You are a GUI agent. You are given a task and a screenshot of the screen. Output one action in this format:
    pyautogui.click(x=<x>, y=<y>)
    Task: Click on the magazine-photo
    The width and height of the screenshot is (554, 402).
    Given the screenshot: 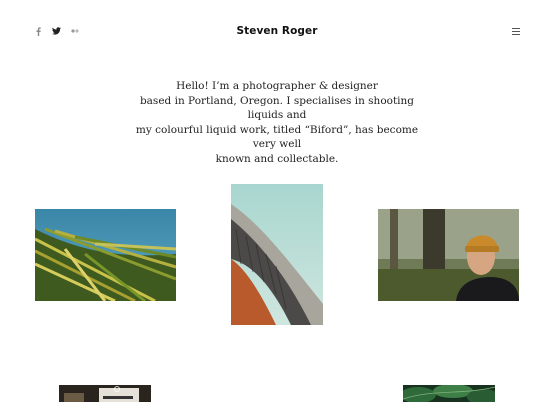 What is the action you would take?
    pyautogui.click(x=105, y=393)
    